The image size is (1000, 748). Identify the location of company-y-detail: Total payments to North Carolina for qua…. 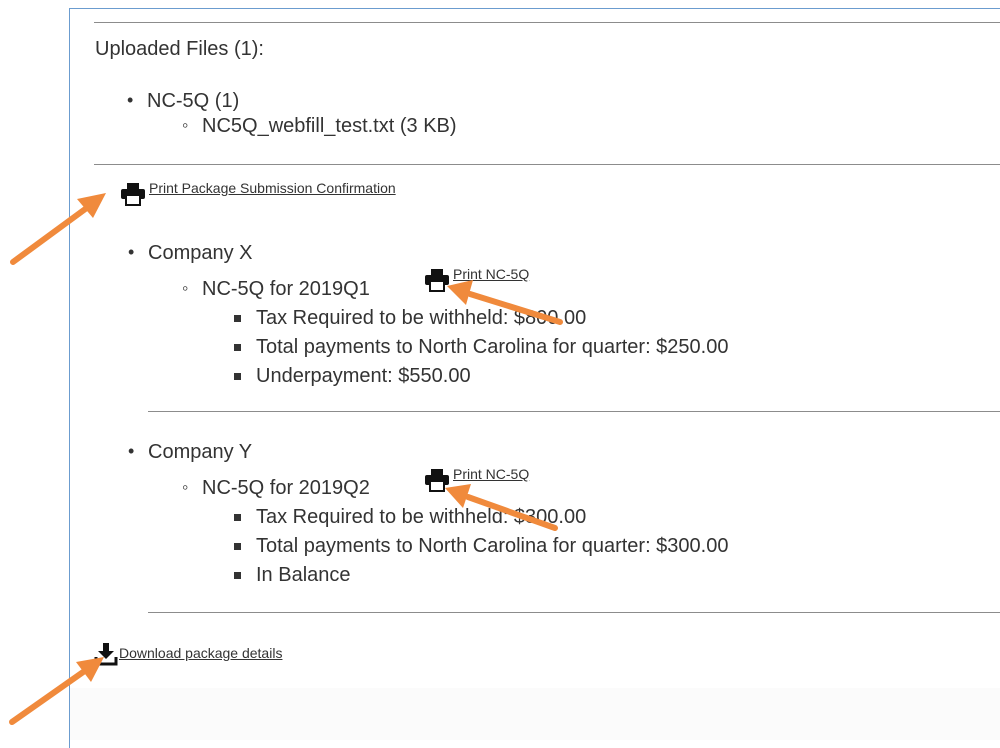
(481, 546).